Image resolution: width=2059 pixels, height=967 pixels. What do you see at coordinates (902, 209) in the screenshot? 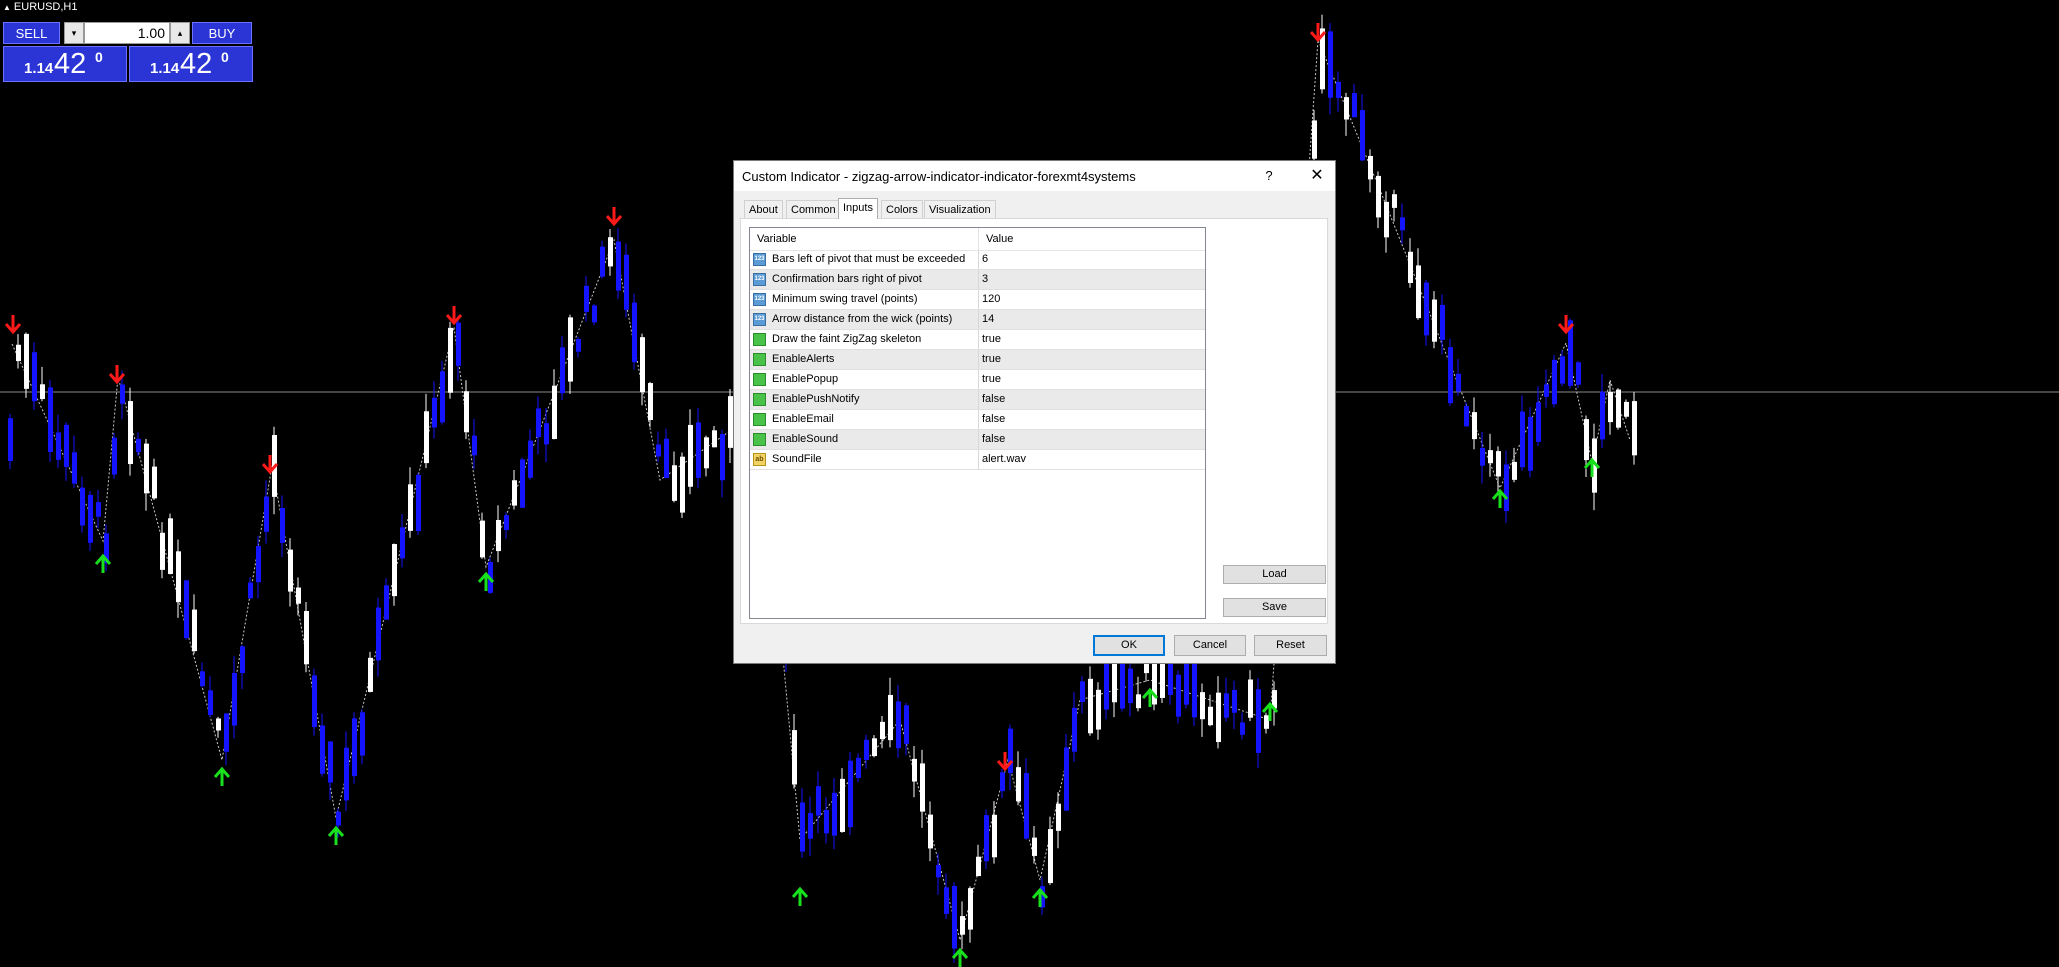
I see `tab-colors: Colors` at bounding box center [902, 209].